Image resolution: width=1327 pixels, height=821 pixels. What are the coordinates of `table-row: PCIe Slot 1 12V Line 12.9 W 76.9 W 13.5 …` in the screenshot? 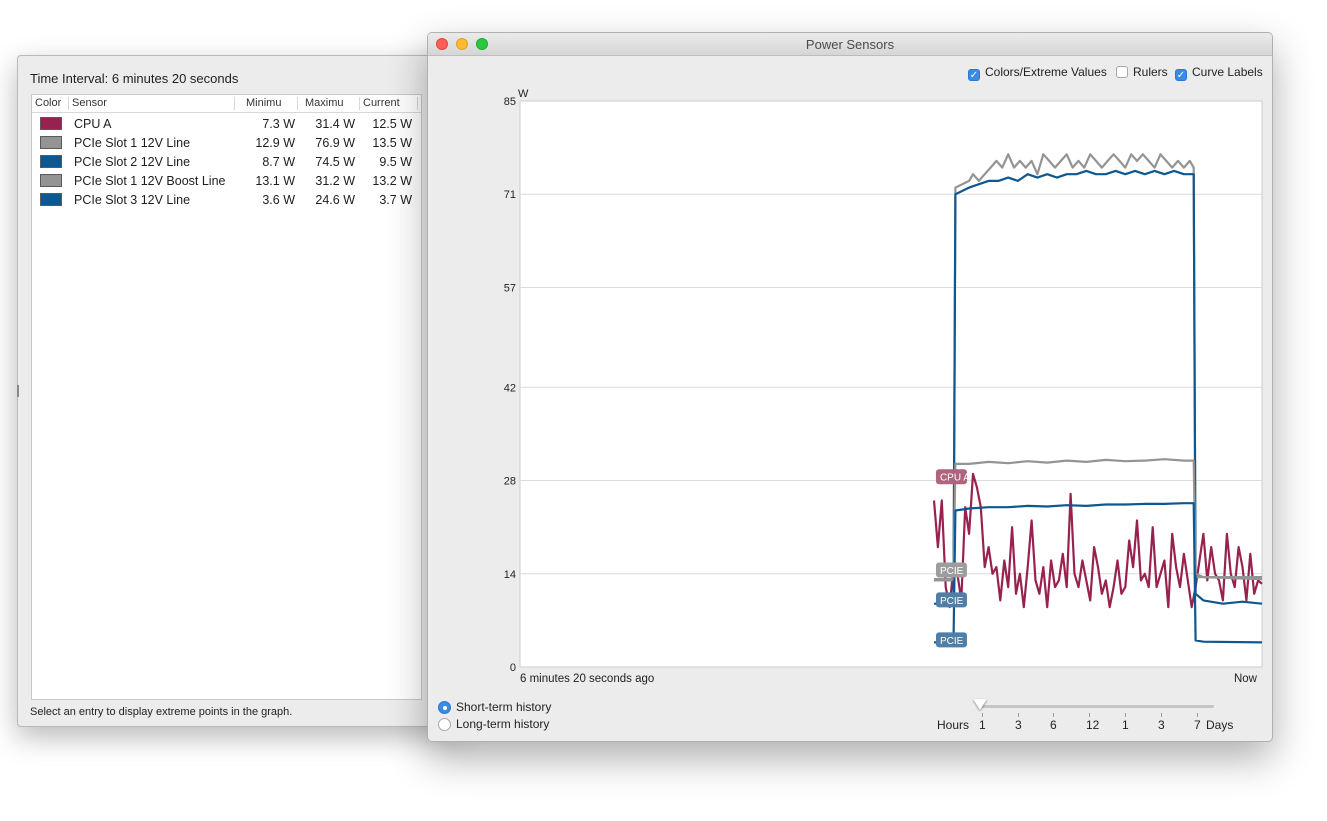 It's located at (226, 142).